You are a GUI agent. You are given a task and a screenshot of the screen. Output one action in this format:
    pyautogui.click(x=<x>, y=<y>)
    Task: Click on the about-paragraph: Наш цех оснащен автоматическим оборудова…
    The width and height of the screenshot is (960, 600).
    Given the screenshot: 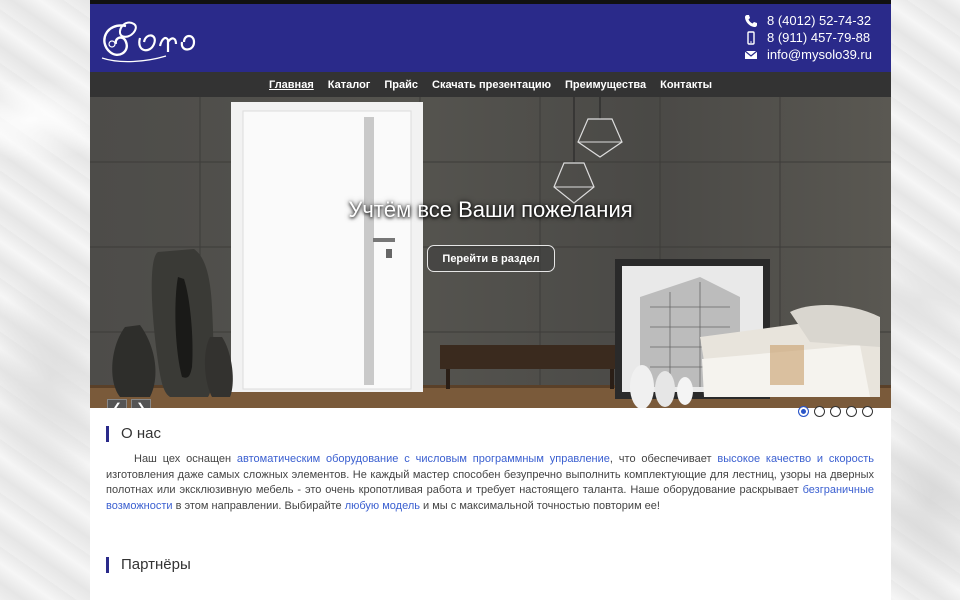 What is the action you would take?
    pyautogui.click(x=490, y=483)
    